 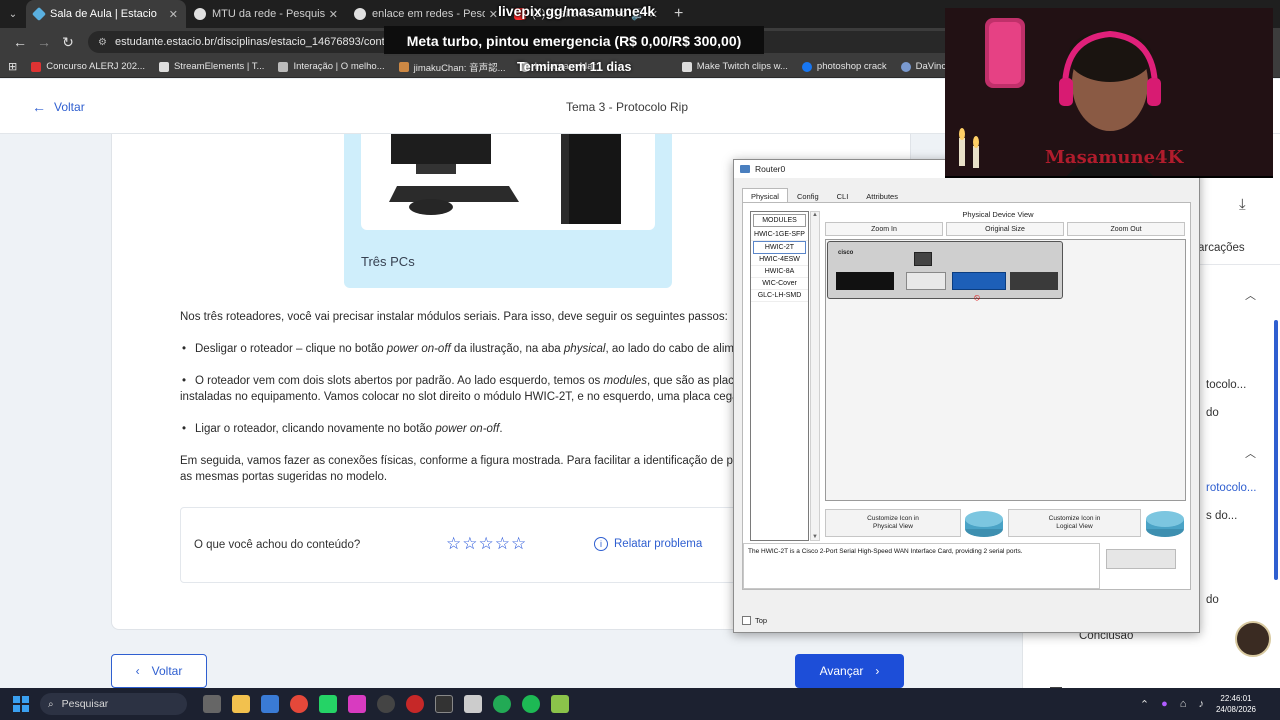 What do you see at coordinates (21, 704) in the screenshot?
I see `windows-start-icon` at bounding box center [21, 704].